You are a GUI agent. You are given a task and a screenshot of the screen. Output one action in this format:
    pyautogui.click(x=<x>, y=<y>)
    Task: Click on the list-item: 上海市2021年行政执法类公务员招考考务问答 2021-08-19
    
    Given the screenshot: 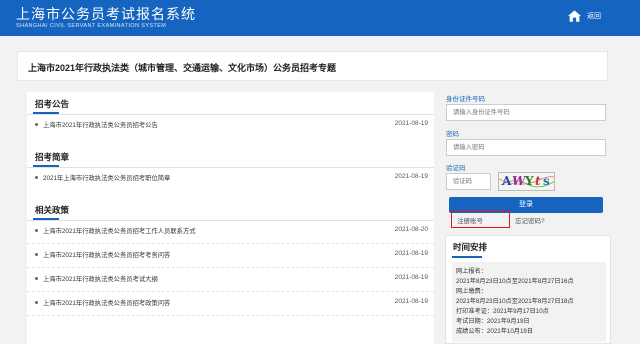 What is the action you would take?
    pyautogui.click(x=230, y=256)
    